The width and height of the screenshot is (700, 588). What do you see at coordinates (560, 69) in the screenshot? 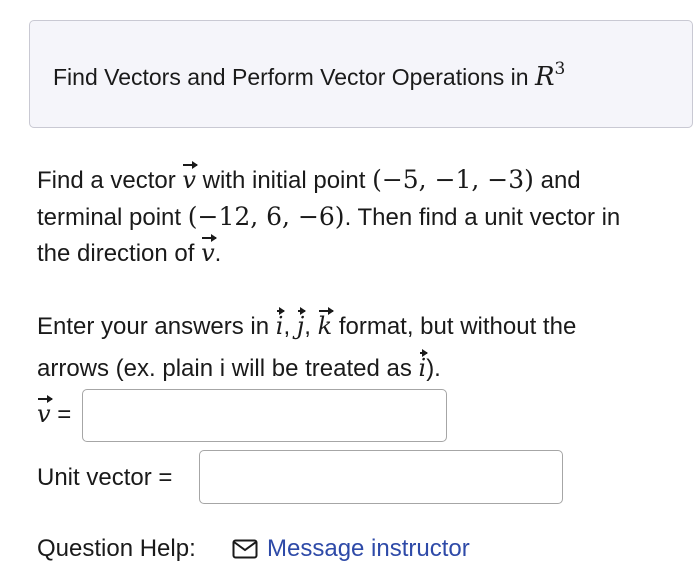
I see `space-dimension: 3` at bounding box center [560, 69].